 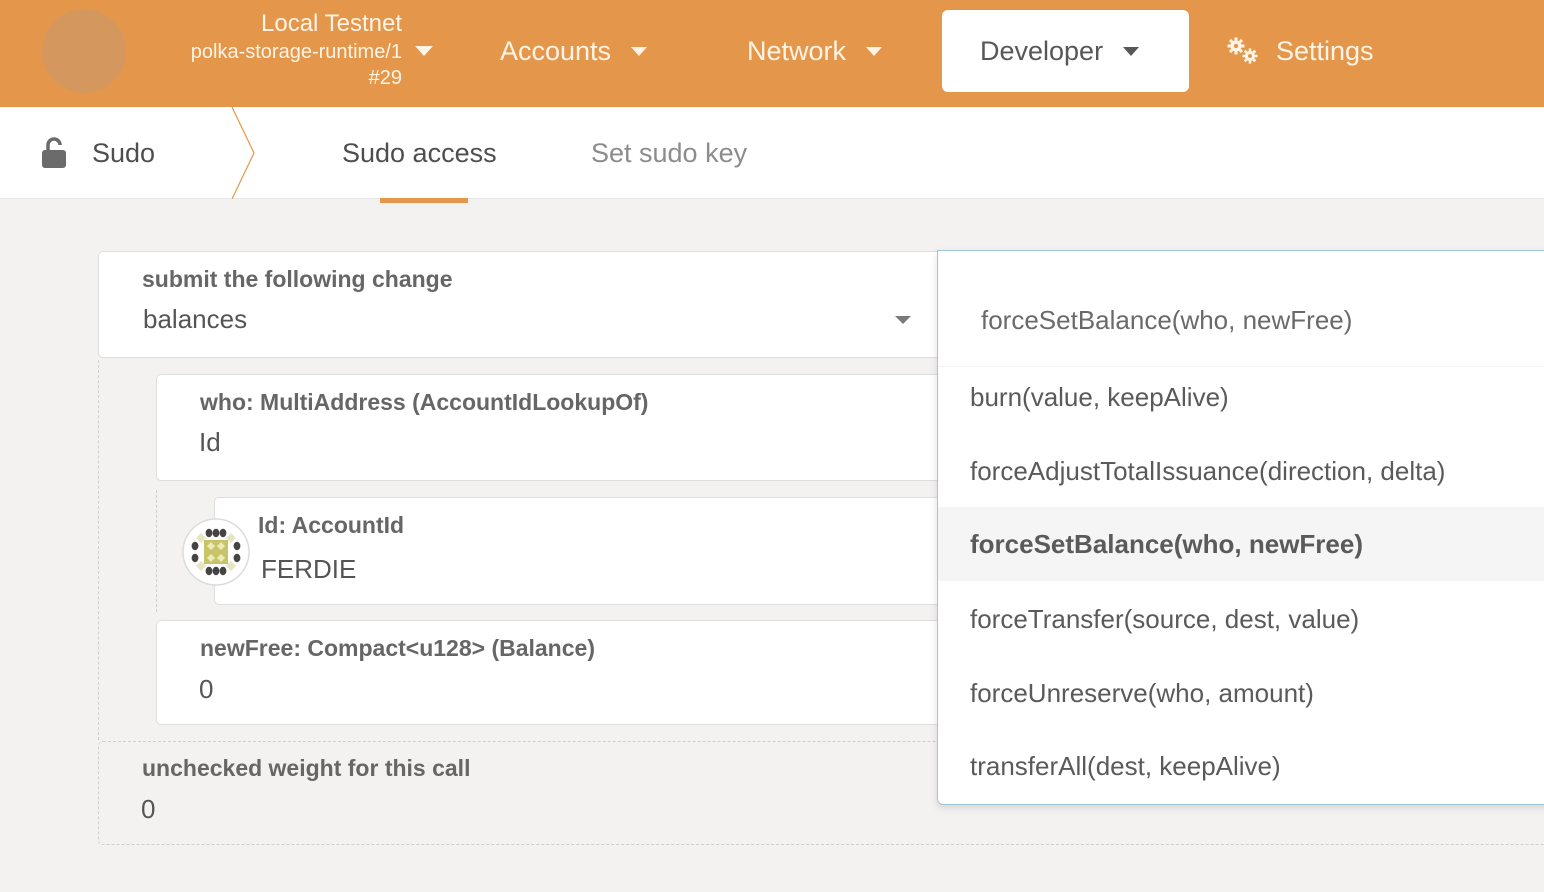 What do you see at coordinates (1325, 50) in the screenshot?
I see `nav-settings-label: Settings` at bounding box center [1325, 50].